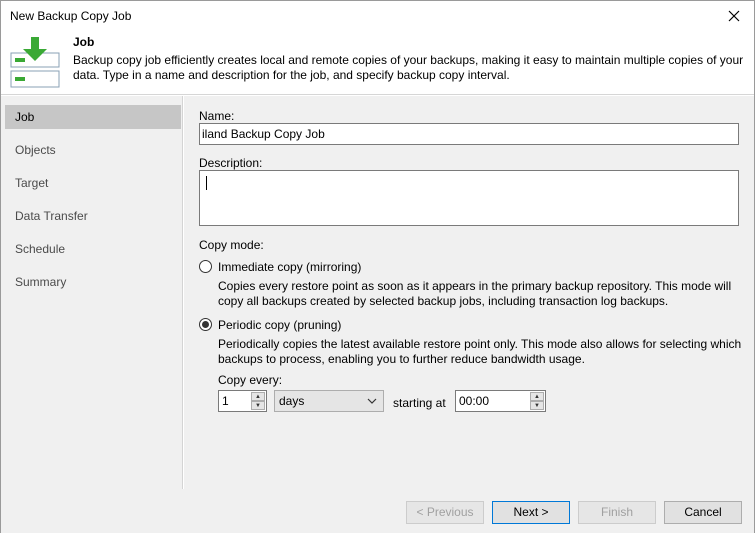  Describe the element at coordinates (377, 511) in the screenshot. I see `wizard-footer: < Previous Next > Finish Cancel` at that location.